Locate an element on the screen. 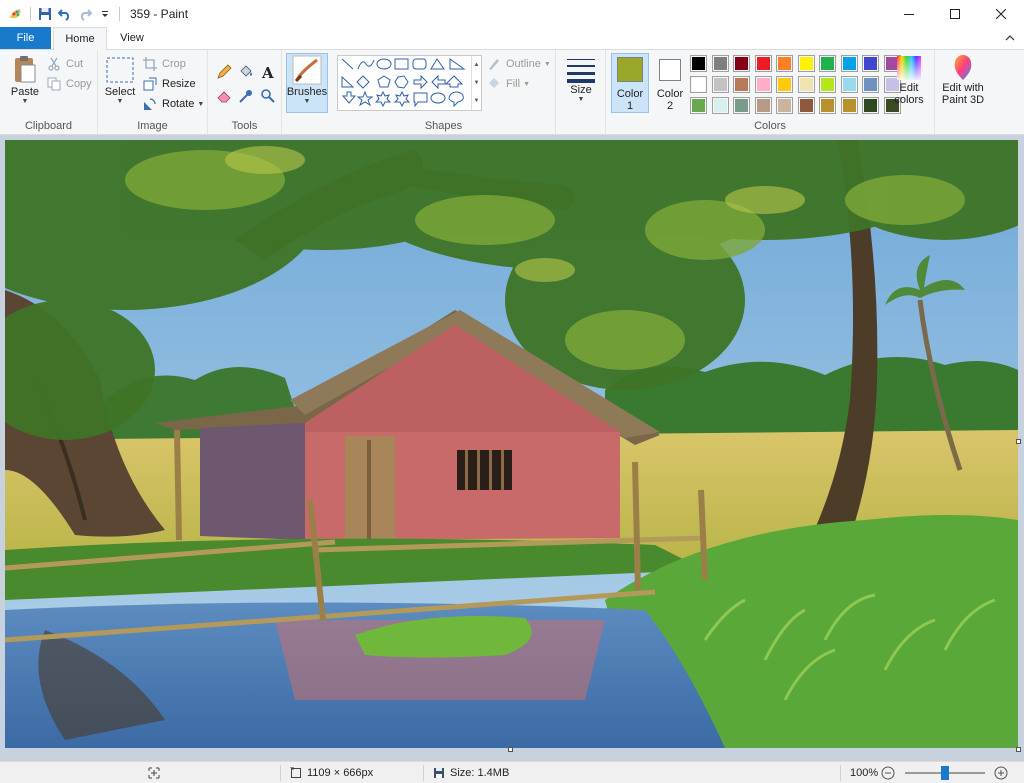 This screenshot has height=783, width=1024. window-title: 359 - Paint is located at coordinates (159, 14).